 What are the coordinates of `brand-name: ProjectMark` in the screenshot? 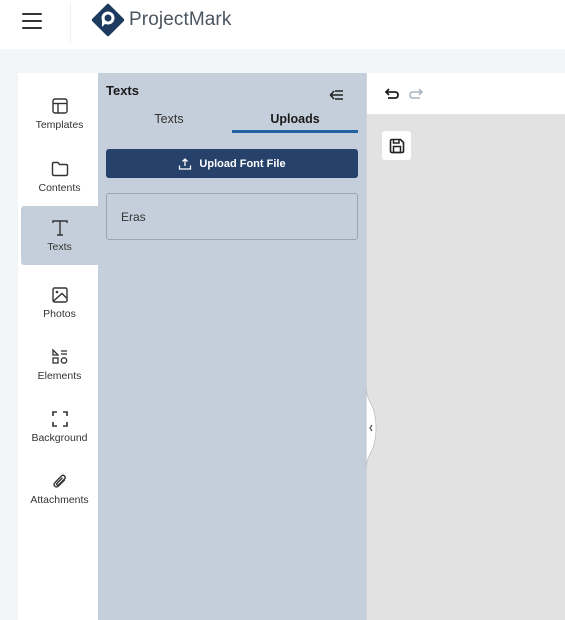 It's located at (180, 19).